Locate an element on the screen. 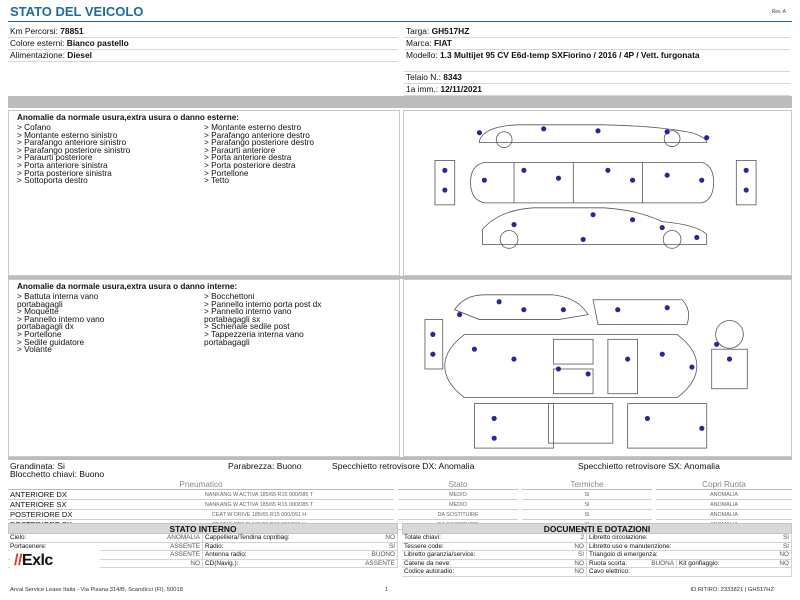  list-item: > Volante is located at coordinates (34, 349).